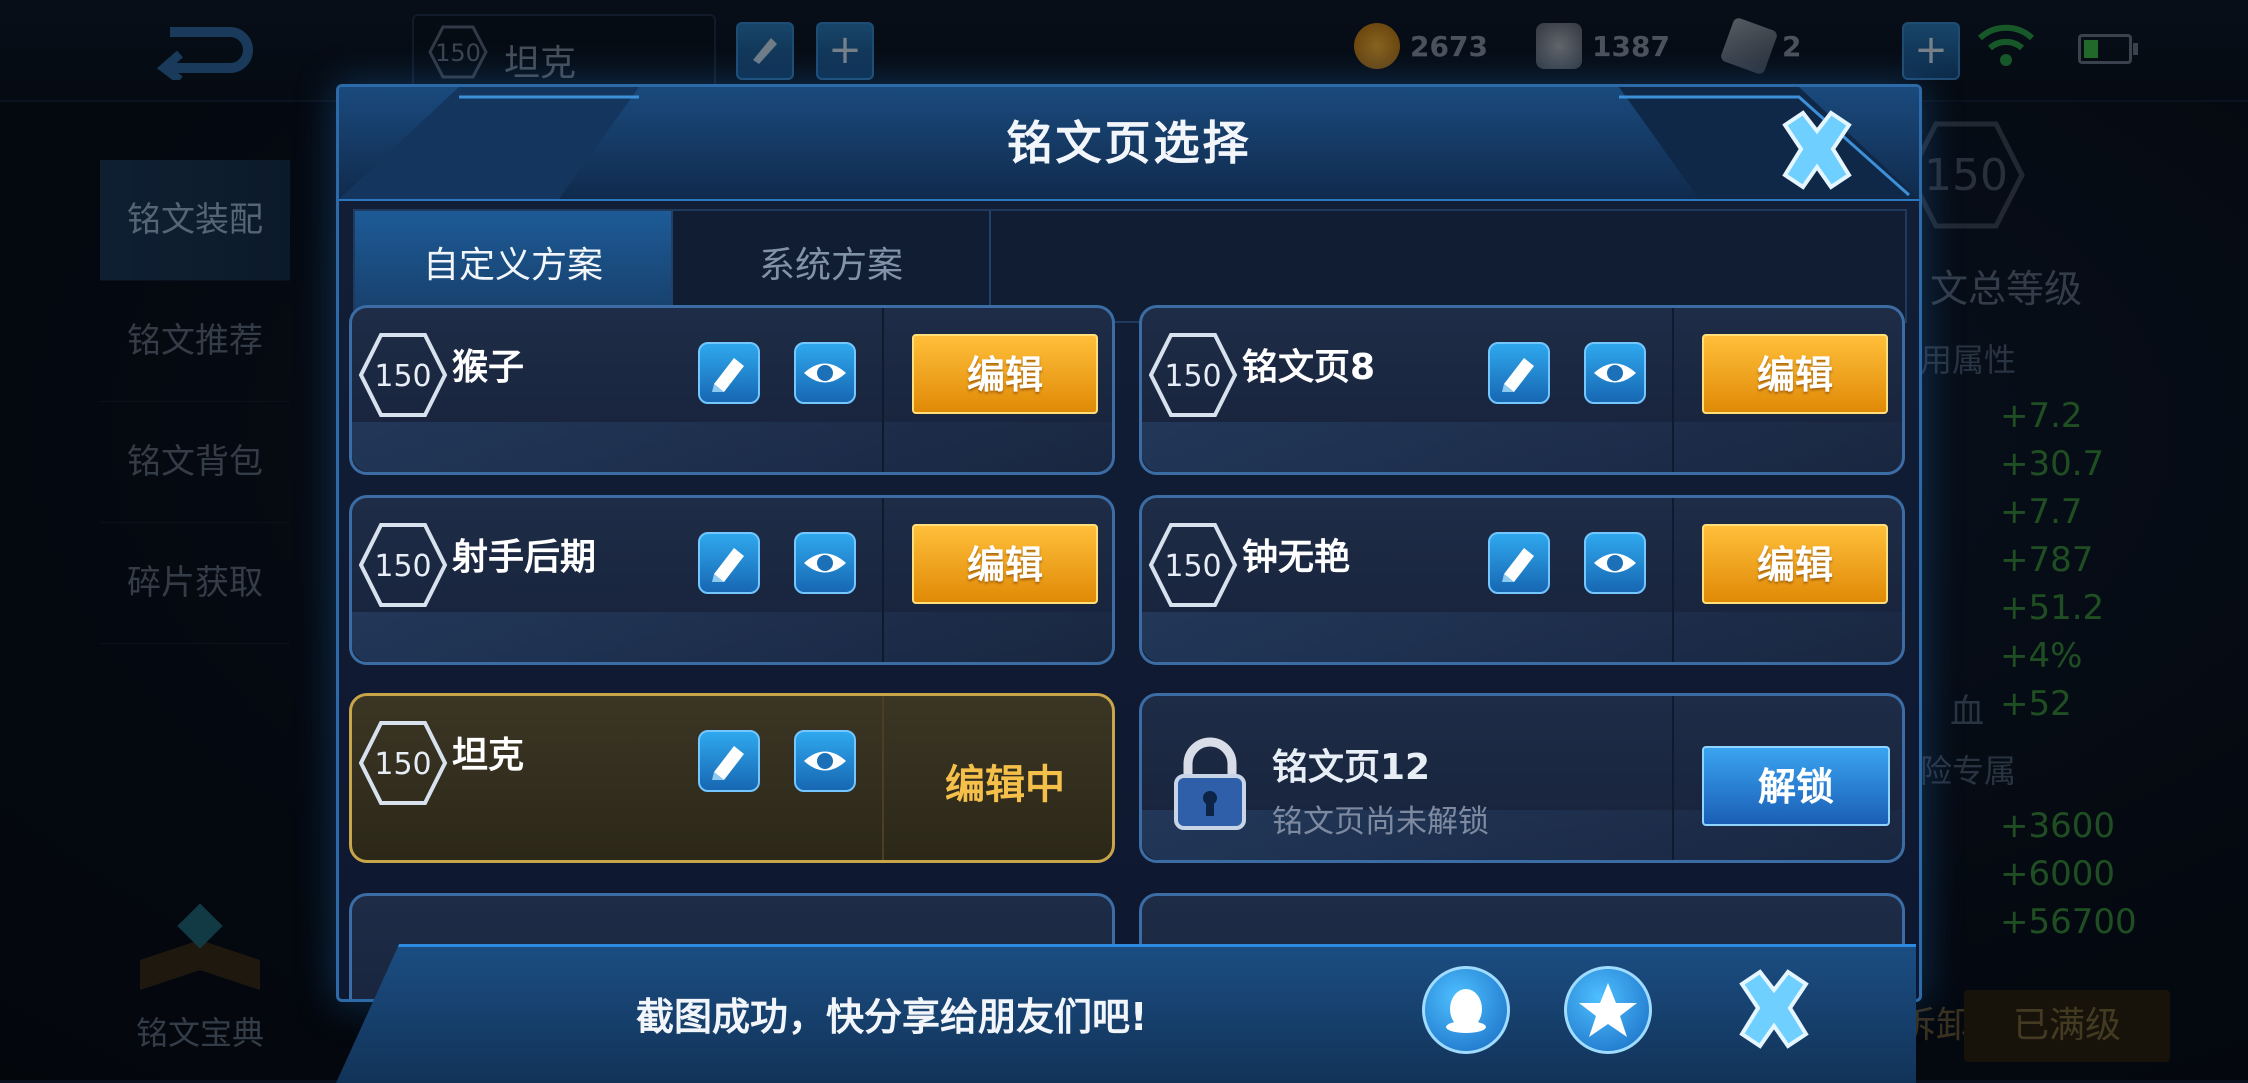 The height and width of the screenshot is (1083, 2248). Describe the element at coordinates (1522, 778) in the screenshot. I see `page-card-locked: 铭文页12 铭文页尚未解锁 解锁` at that location.